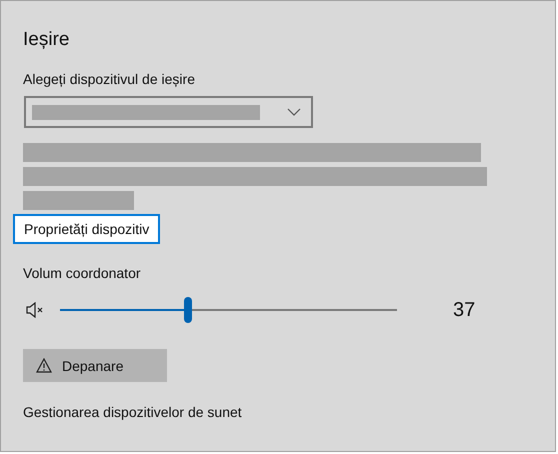 This screenshot has height=454, width=558. I want to click on chevron-down-icon, so click(294, 112).